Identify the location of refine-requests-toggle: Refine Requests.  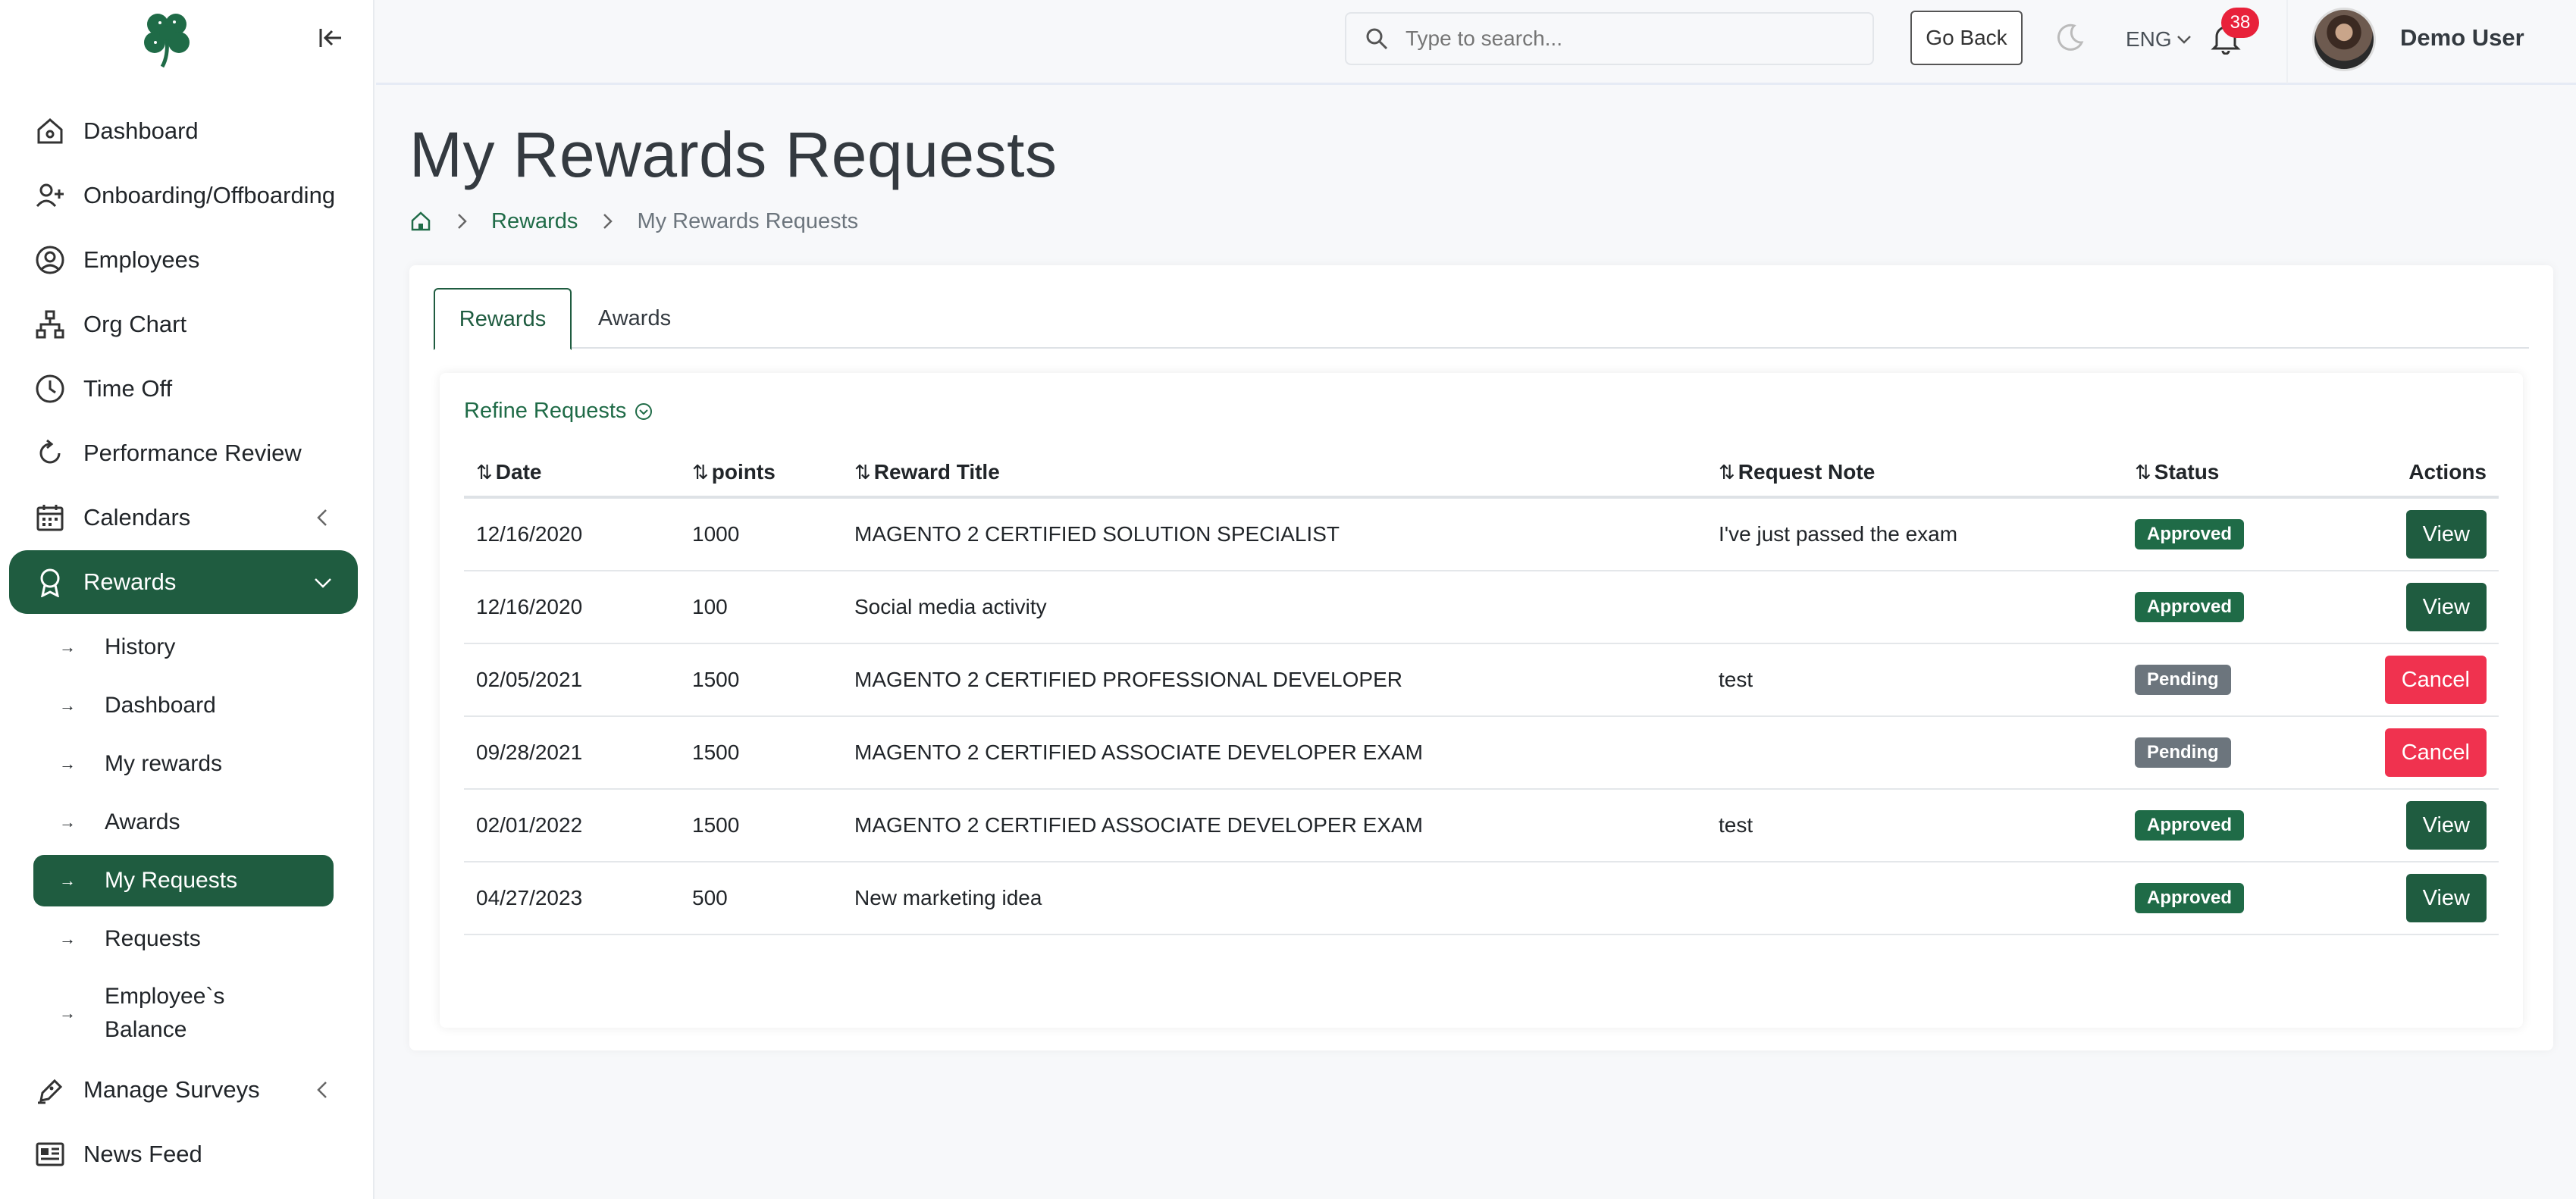
(558, 411).